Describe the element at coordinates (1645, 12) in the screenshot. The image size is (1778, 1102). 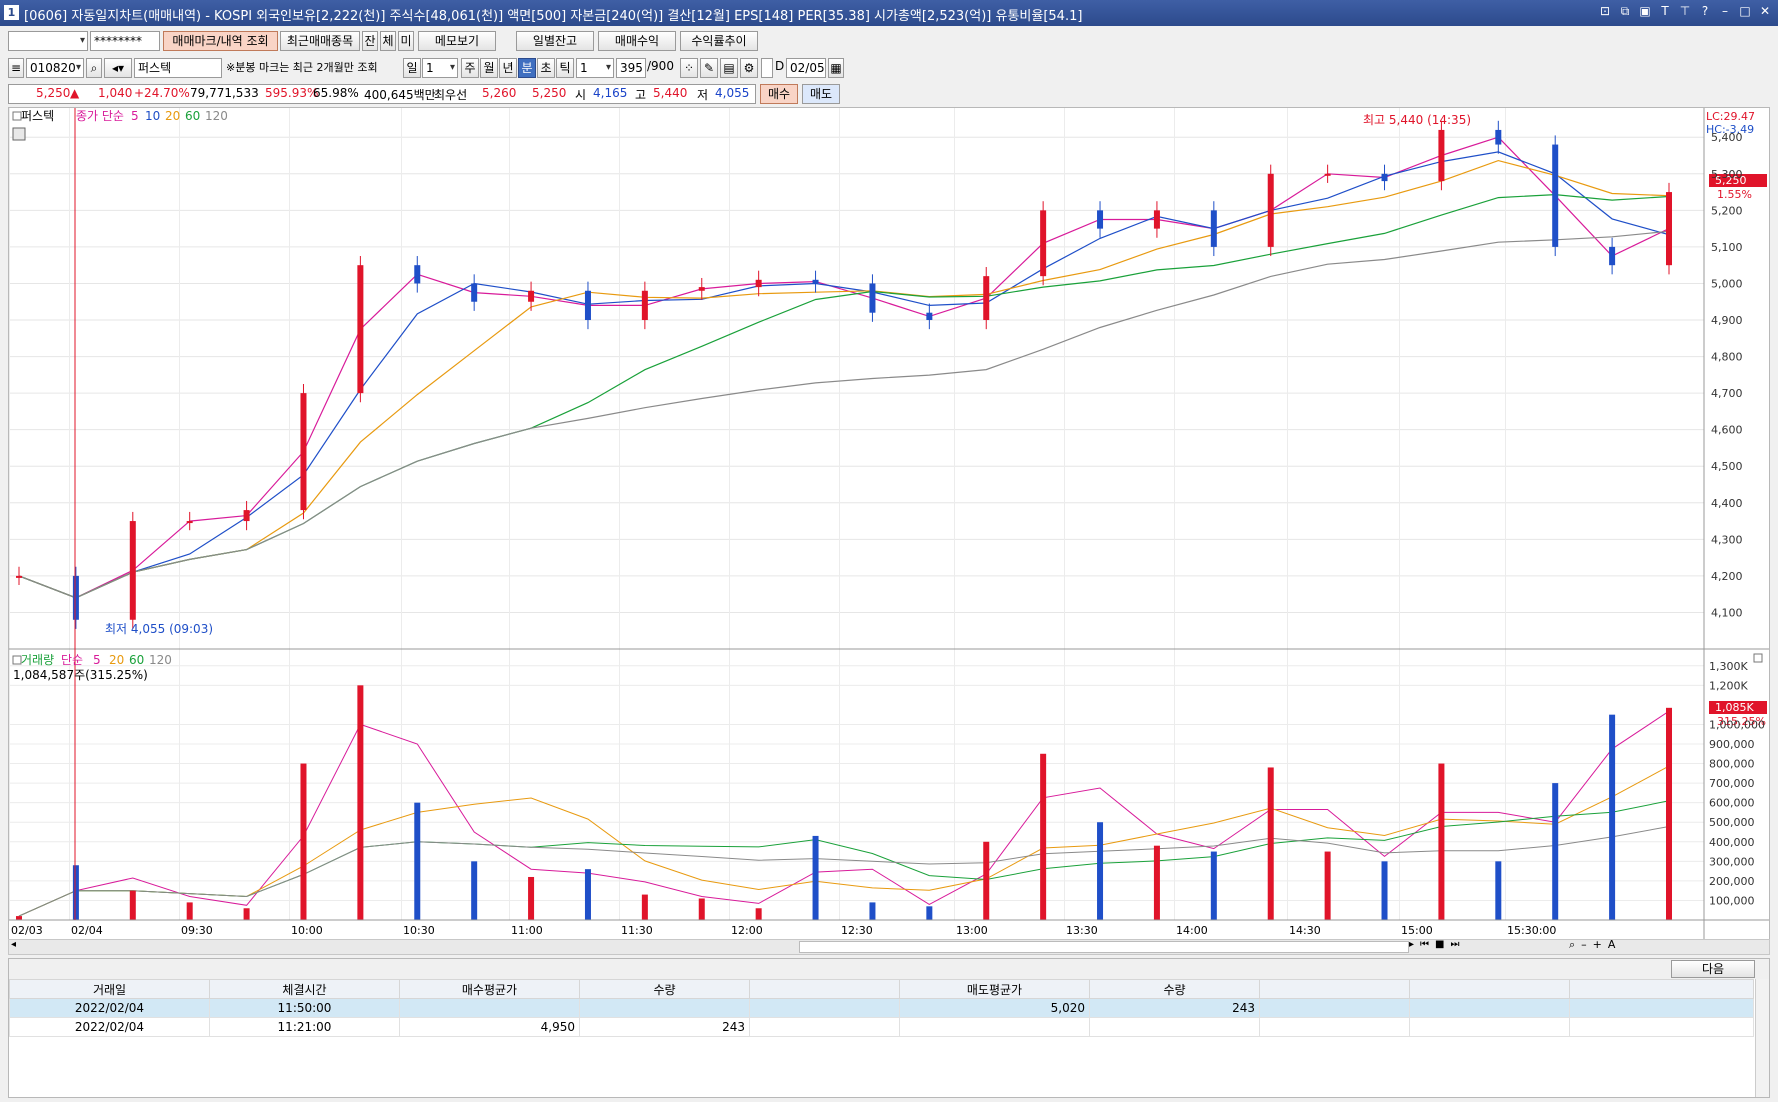
I see `screen-icon: ▣` at that location.